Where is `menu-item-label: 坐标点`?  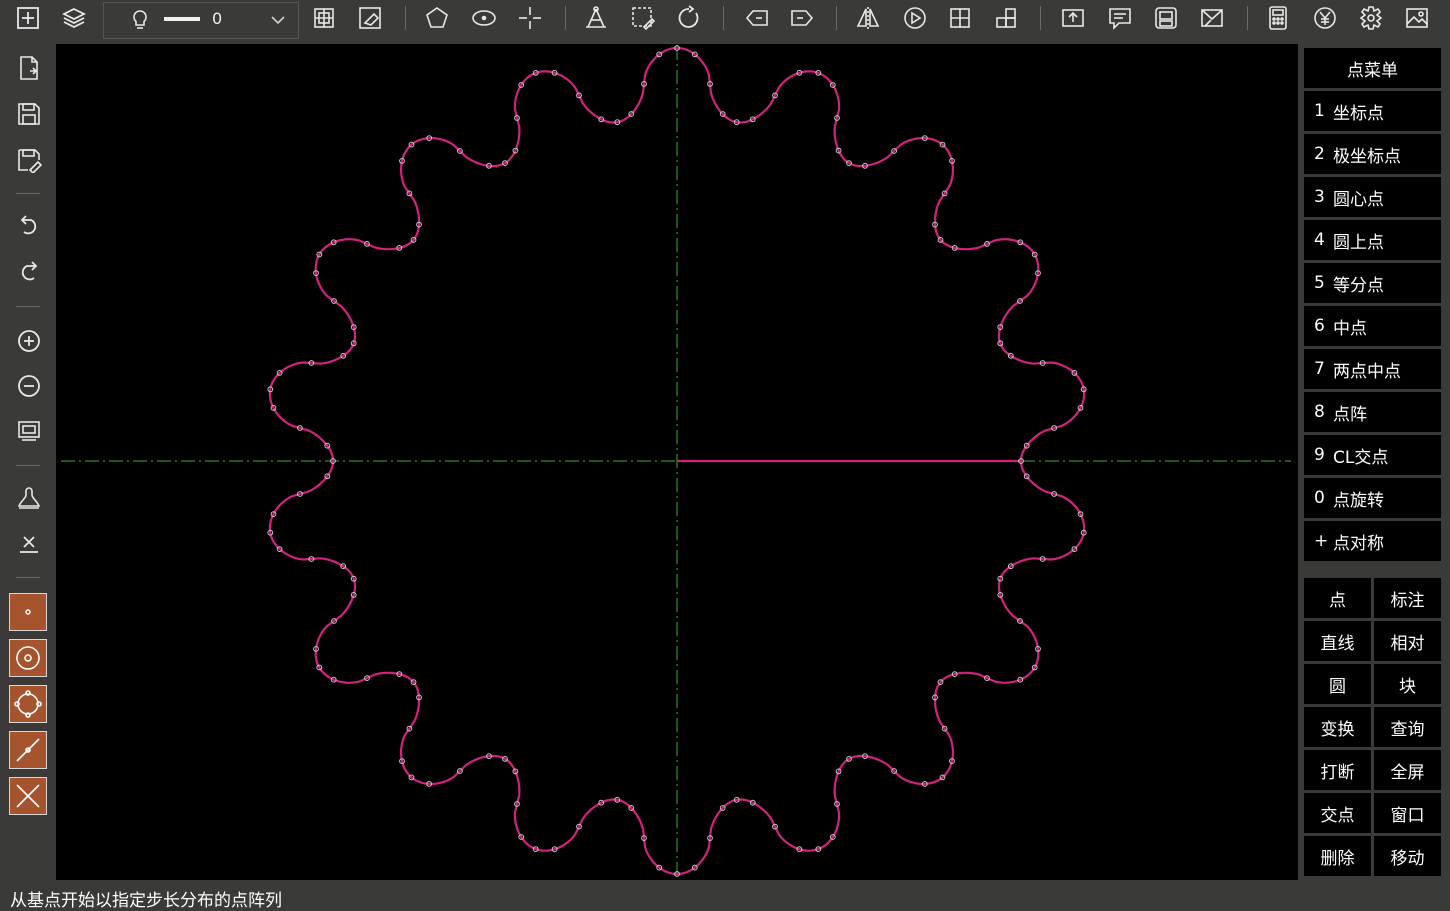
menu-item-label: 坐标点 is located at coordinates (1358, 113).